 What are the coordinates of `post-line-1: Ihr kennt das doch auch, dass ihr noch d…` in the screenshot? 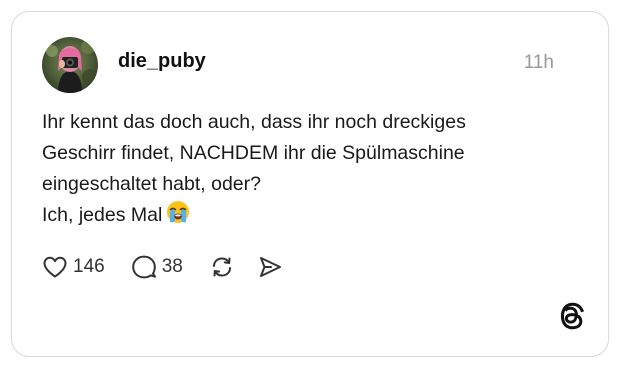 It's located at (254, 122).